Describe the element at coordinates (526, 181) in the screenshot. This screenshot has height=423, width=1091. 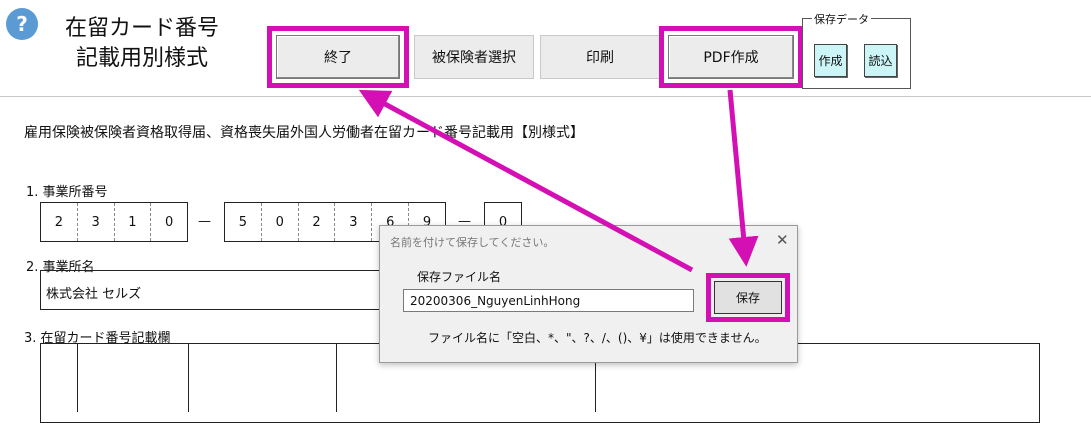
I see `arrow-to-exit` at that location.